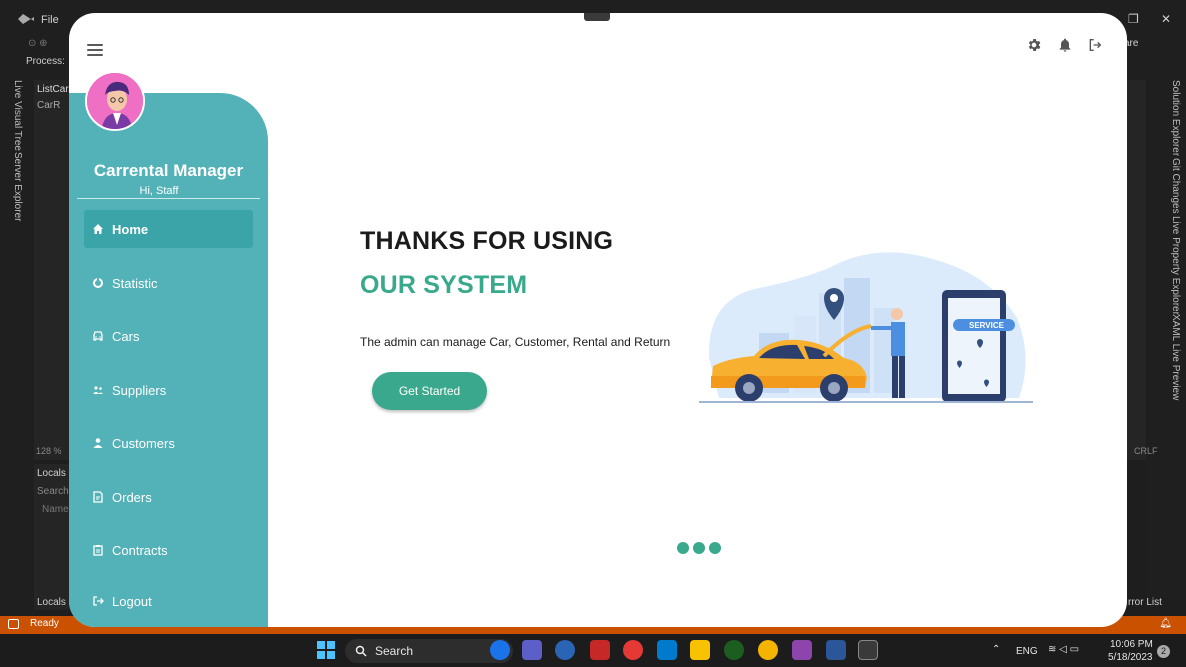  I want to click on sidebar-item-orders: Orders, so click(168, 497).